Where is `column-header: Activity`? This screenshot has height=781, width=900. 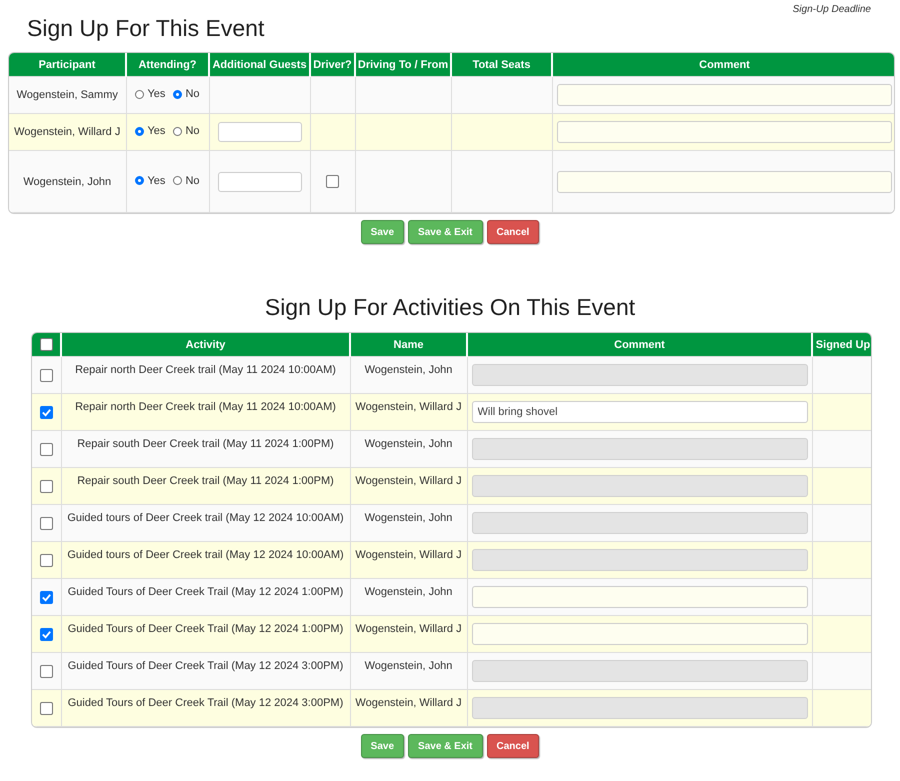
column-header: Activity is located at coordinates (205, 344).